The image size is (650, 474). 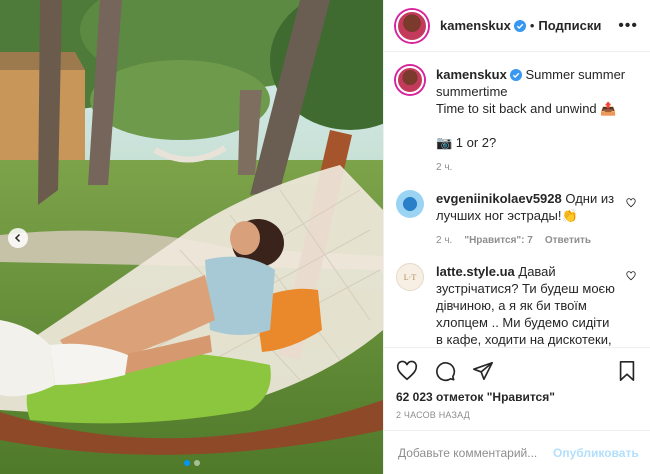 I want to click on carousel-prev-button, so click(x=18, y=238).